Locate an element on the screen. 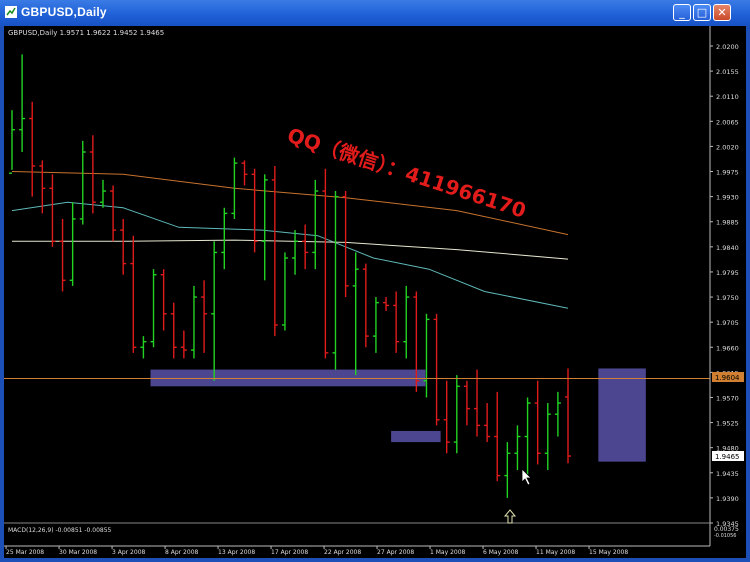  price-tick-label: 1.9705 is located at coordinates (727, 323).